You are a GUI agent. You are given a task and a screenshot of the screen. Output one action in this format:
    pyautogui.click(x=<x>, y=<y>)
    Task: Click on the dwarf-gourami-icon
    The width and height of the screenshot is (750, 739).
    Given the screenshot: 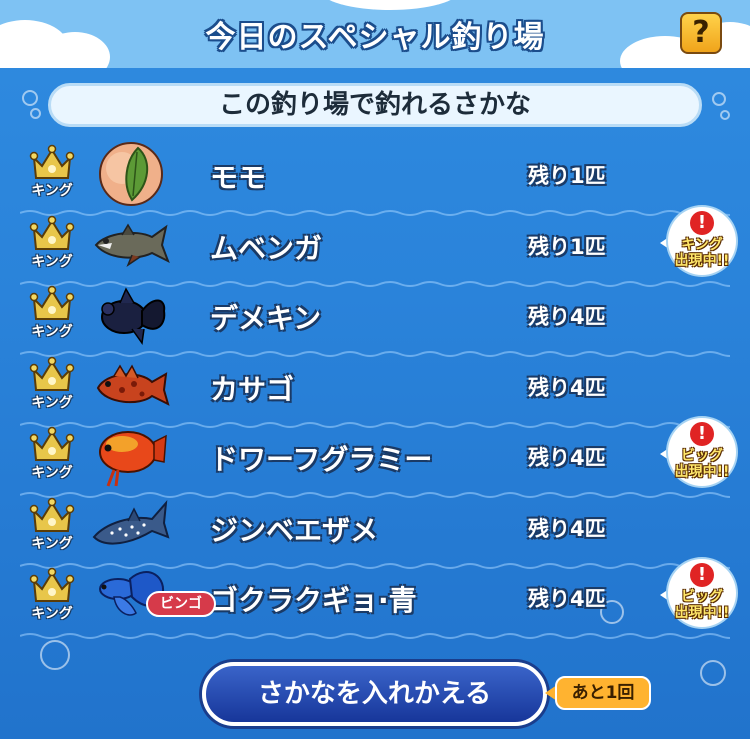 What is the action you would take?
    pyautogui.click(x=131, y=455)
    